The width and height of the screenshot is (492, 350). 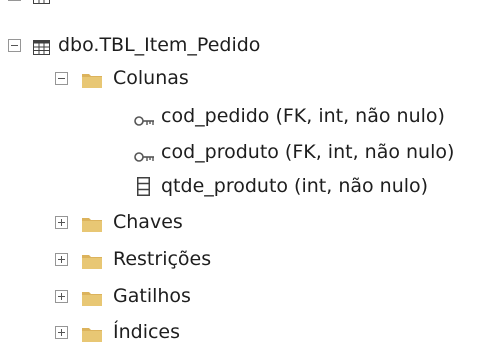 I want to click on tree-node-label: Chaves, so click(x=148, y=222).